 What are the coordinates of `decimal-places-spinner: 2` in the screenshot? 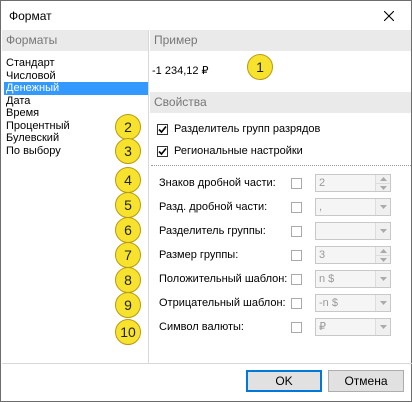 It's located at (353, 183).